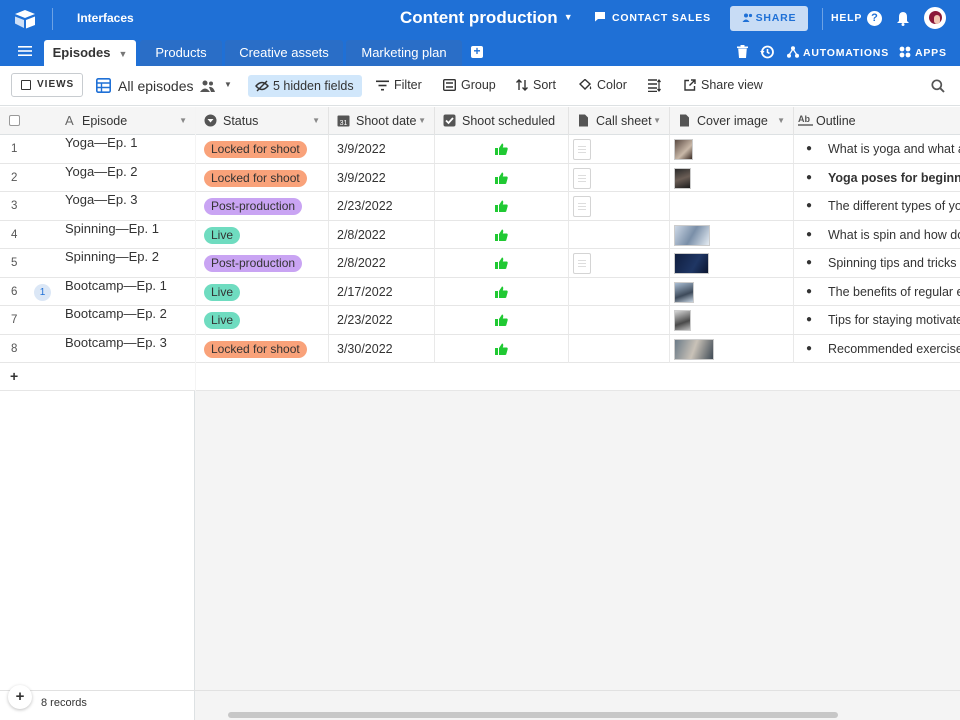  Describe the element at coordinates (877, 320) in the screenshot. I see `outline-cell: ● Tips for staying motivated` at that location.